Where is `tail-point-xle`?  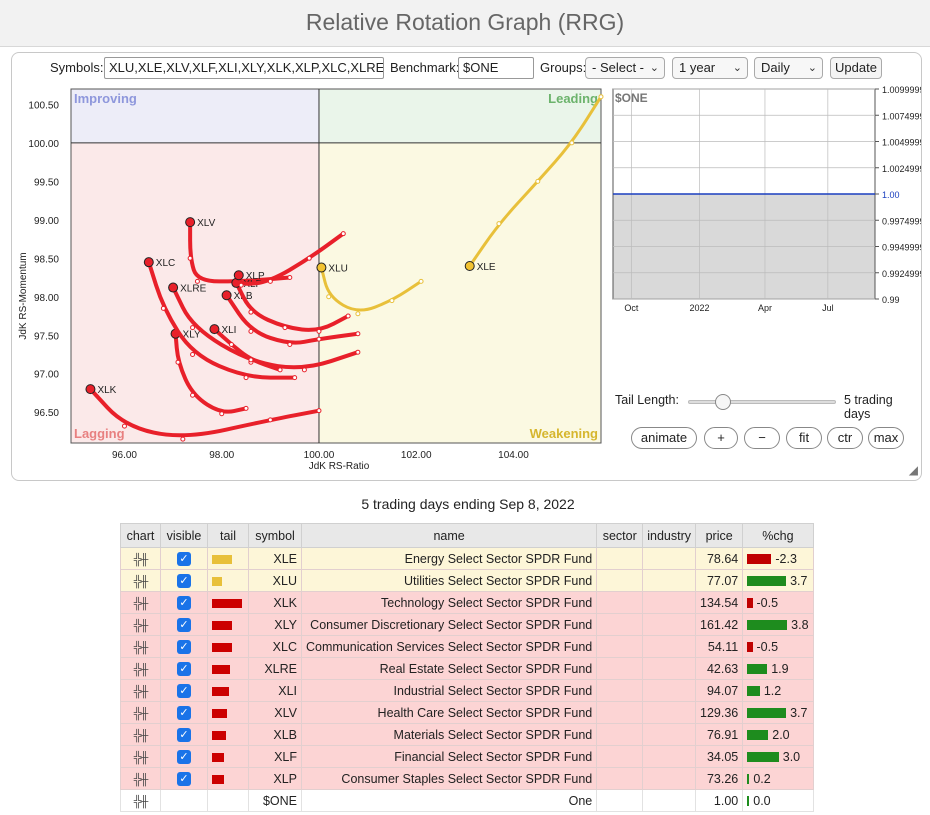 tail-point-xle is located at coordinates (601, 97).